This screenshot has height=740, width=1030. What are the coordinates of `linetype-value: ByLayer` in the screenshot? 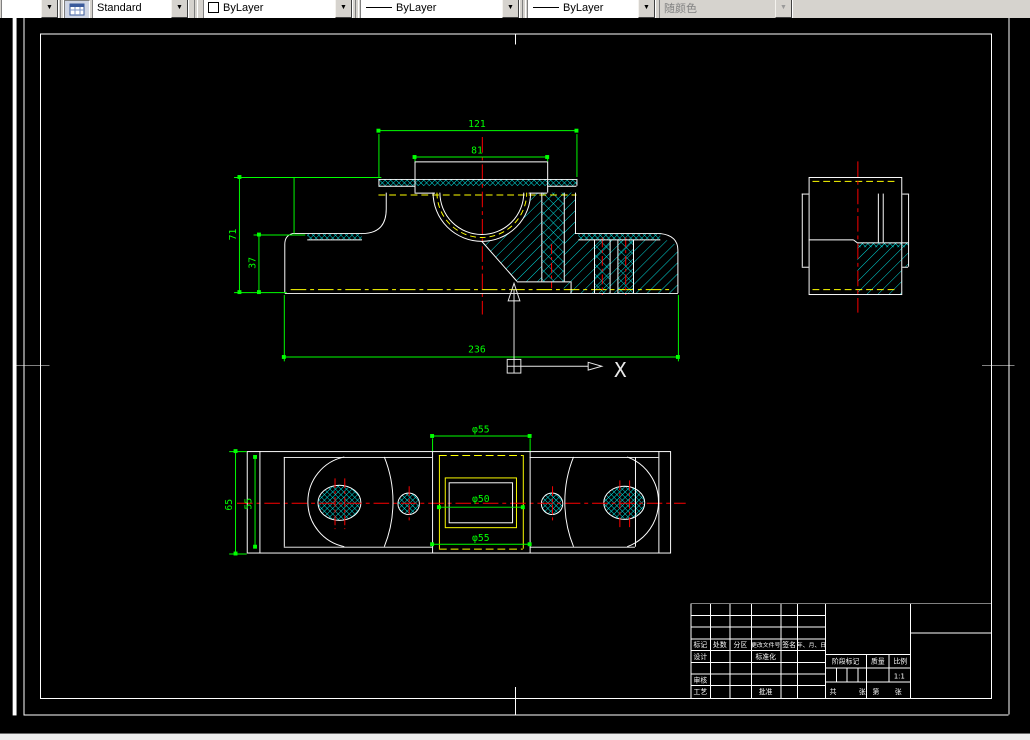 It's located at (416, 7).